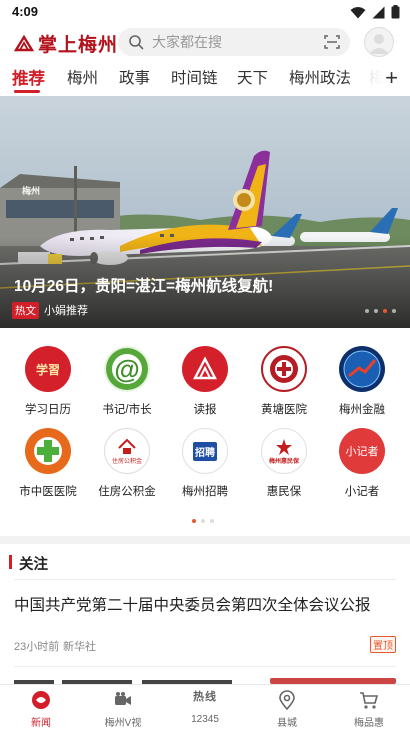 This screenshot has width=410, height=729. What do you see at coordinates (204, 604) in the screenshot?
I see `news-title: 中国共产党第二十届中央委员会第四次全体会议公报` at bounding box center [204, 604].